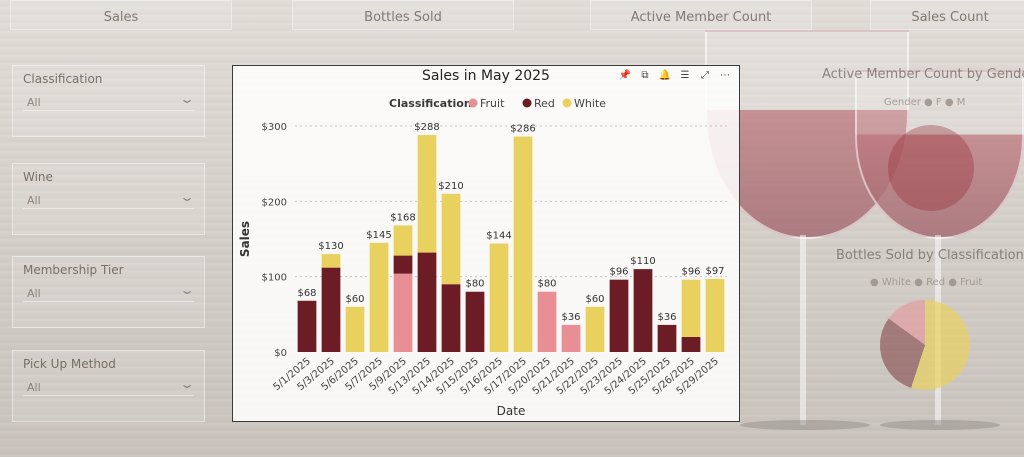 The height and width of the screenshot is (457, 1024). Describe the element at coordinates (498, 236) in the screenshot. I see `bar-total-label: $144` at that location.